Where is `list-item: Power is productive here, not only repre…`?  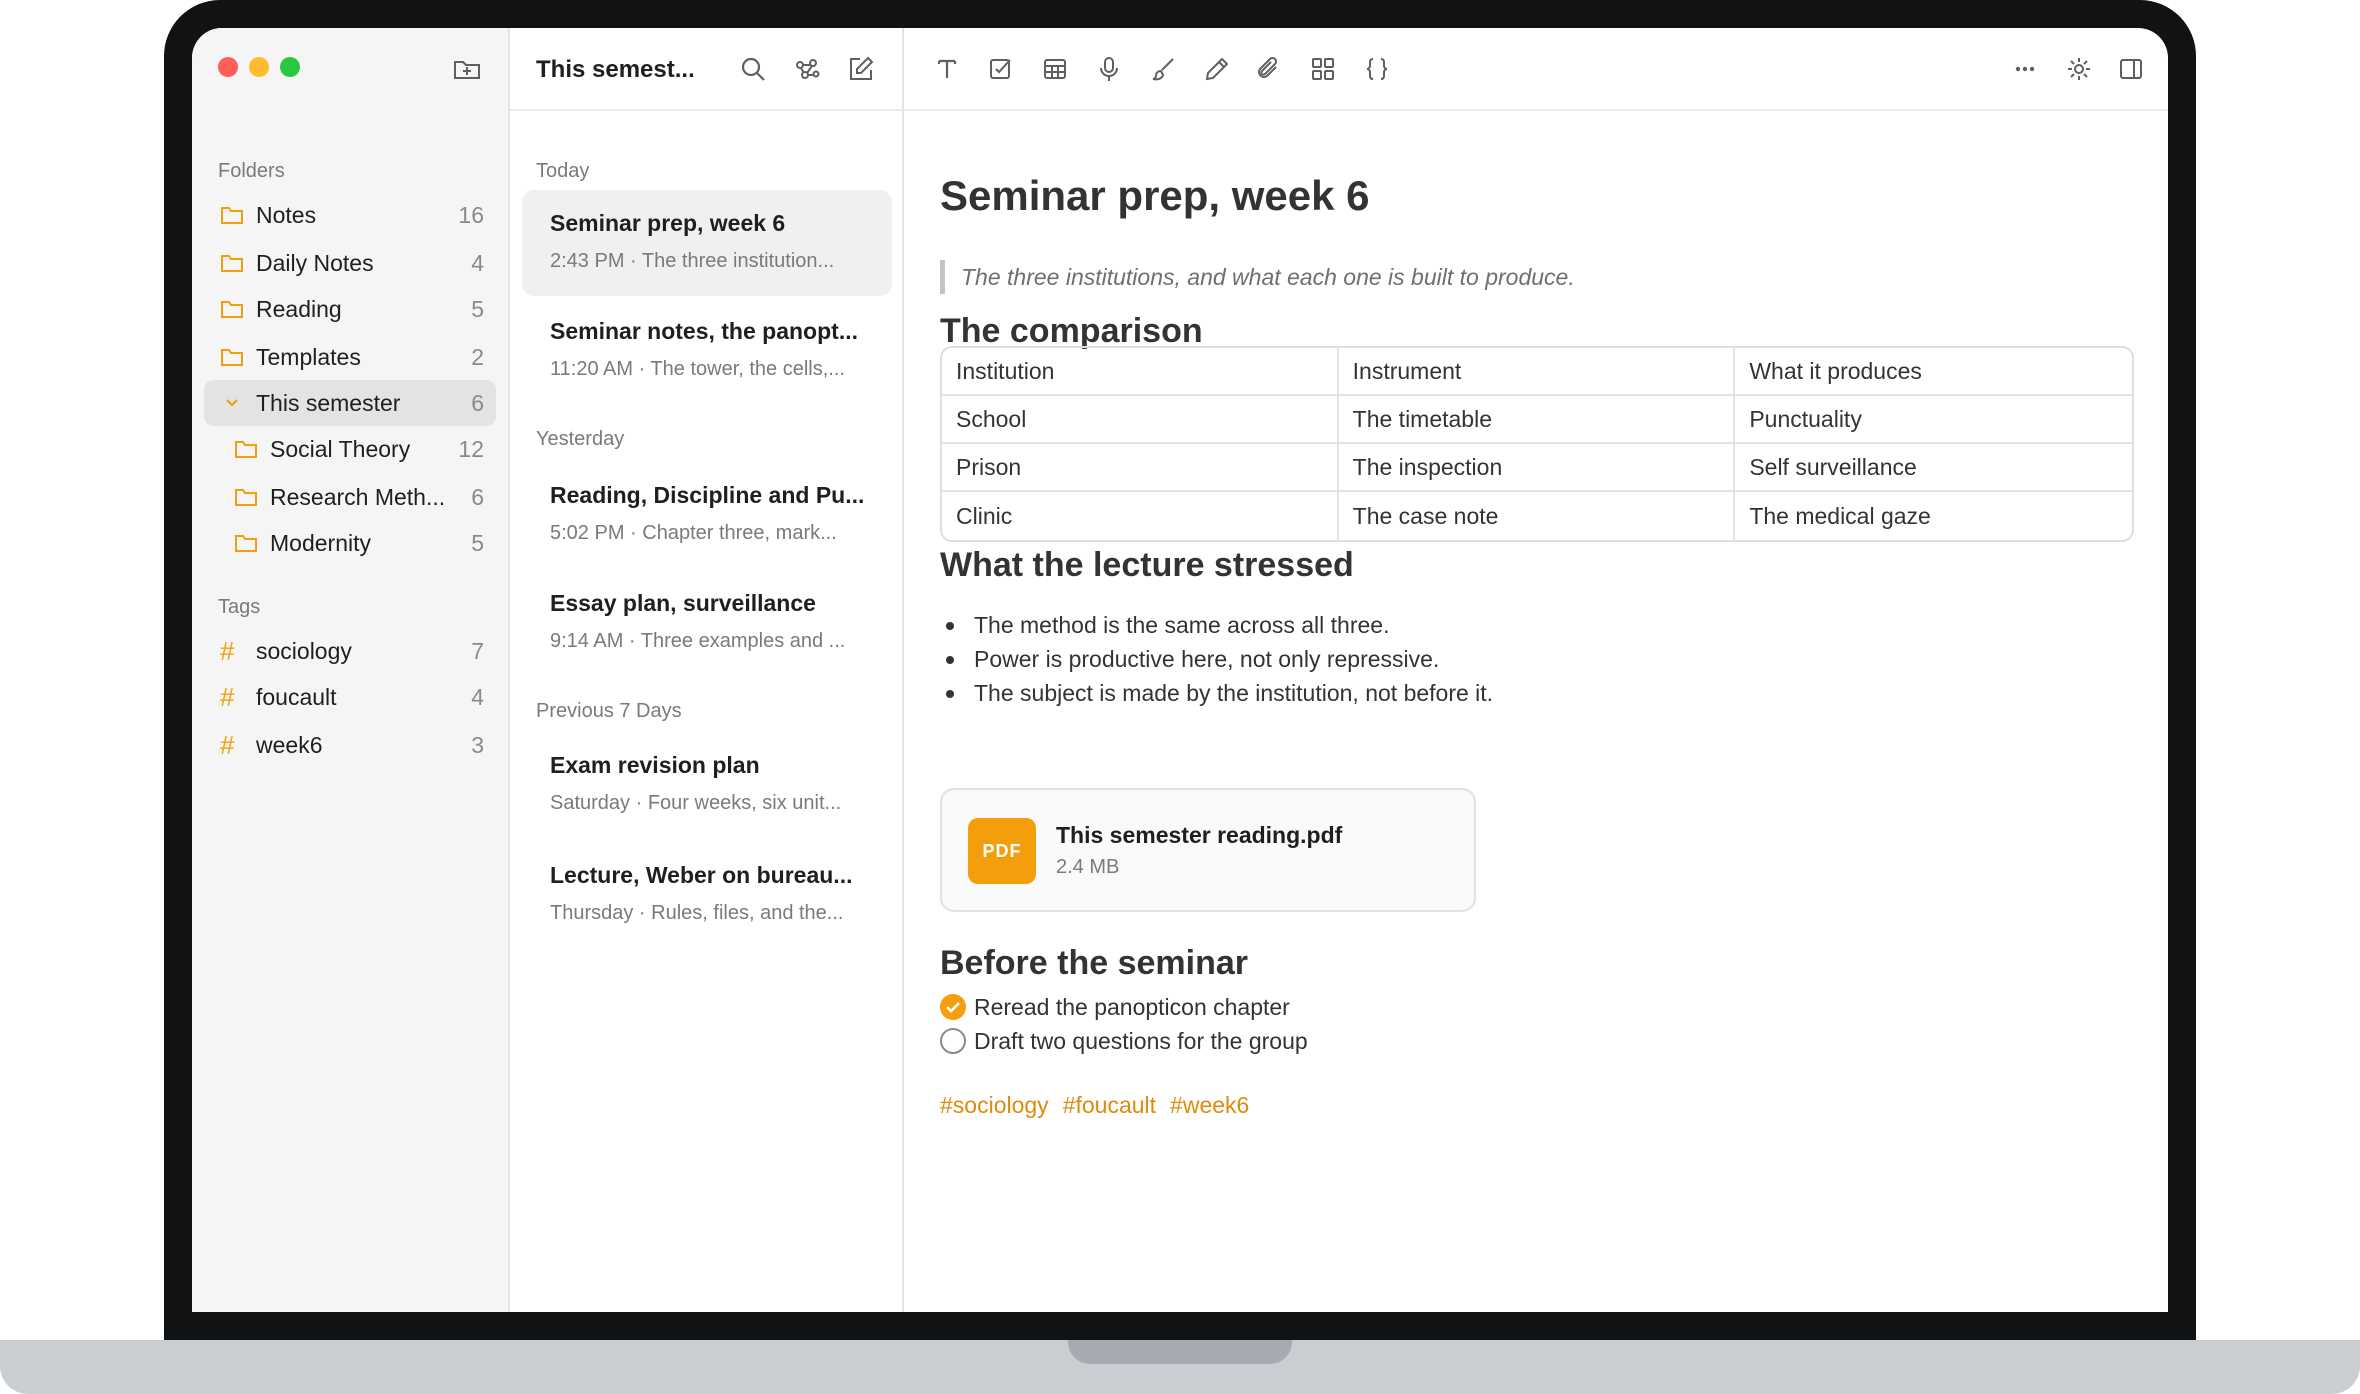 list-item: Power is productive here, not only repre… is located at coordinates (1216, 659).